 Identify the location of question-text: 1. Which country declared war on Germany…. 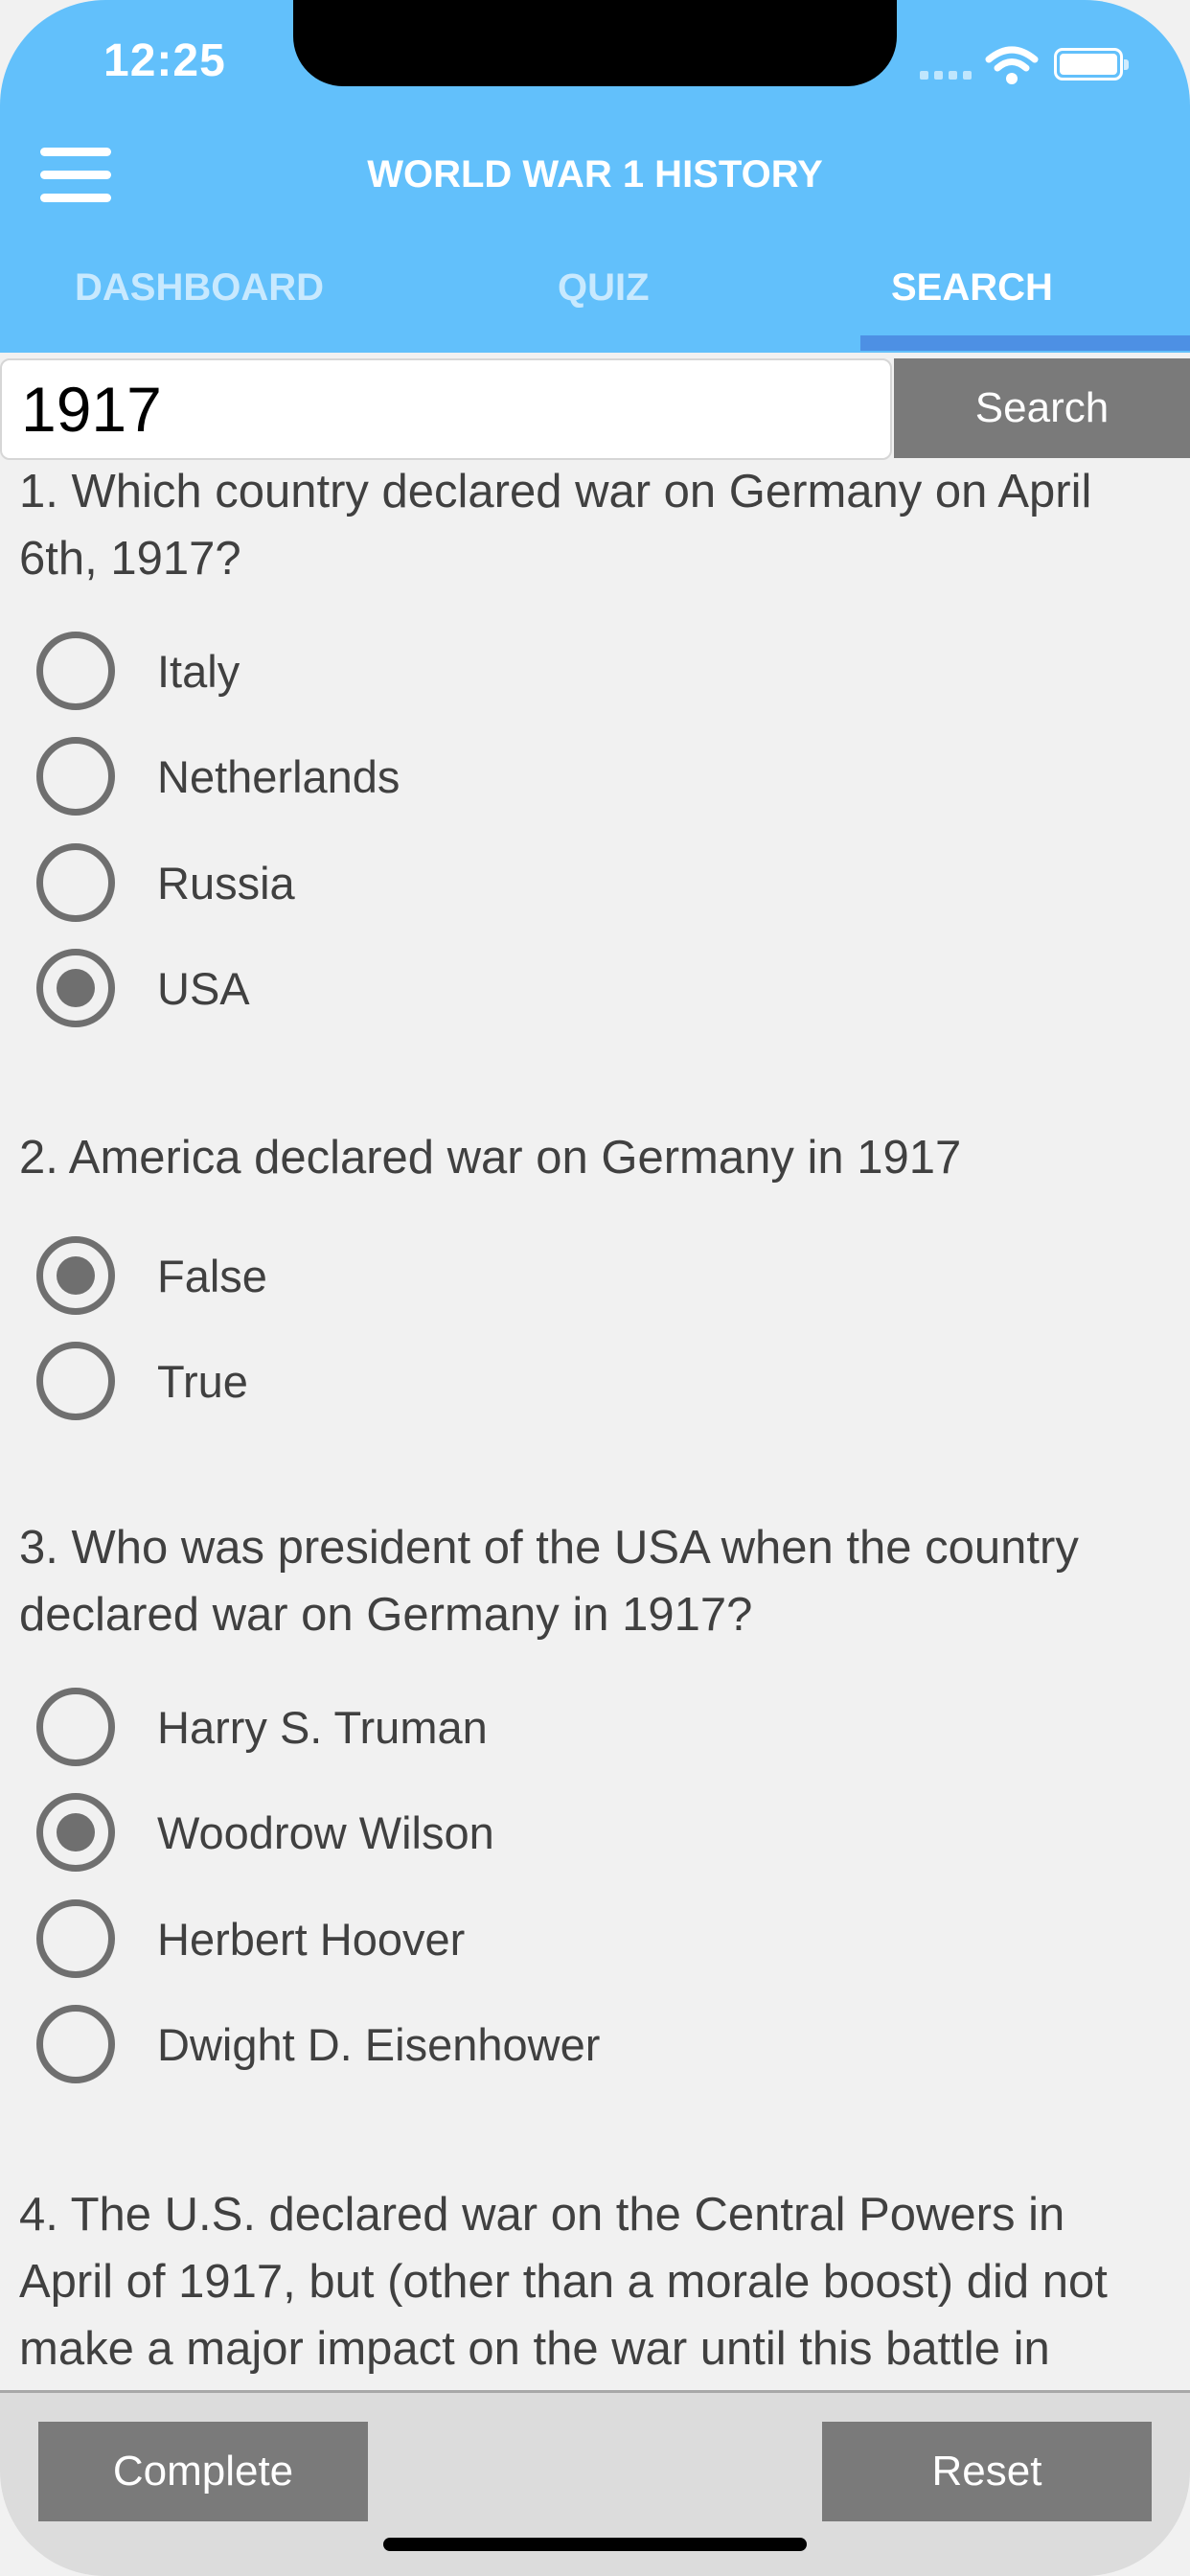
(556, 525).